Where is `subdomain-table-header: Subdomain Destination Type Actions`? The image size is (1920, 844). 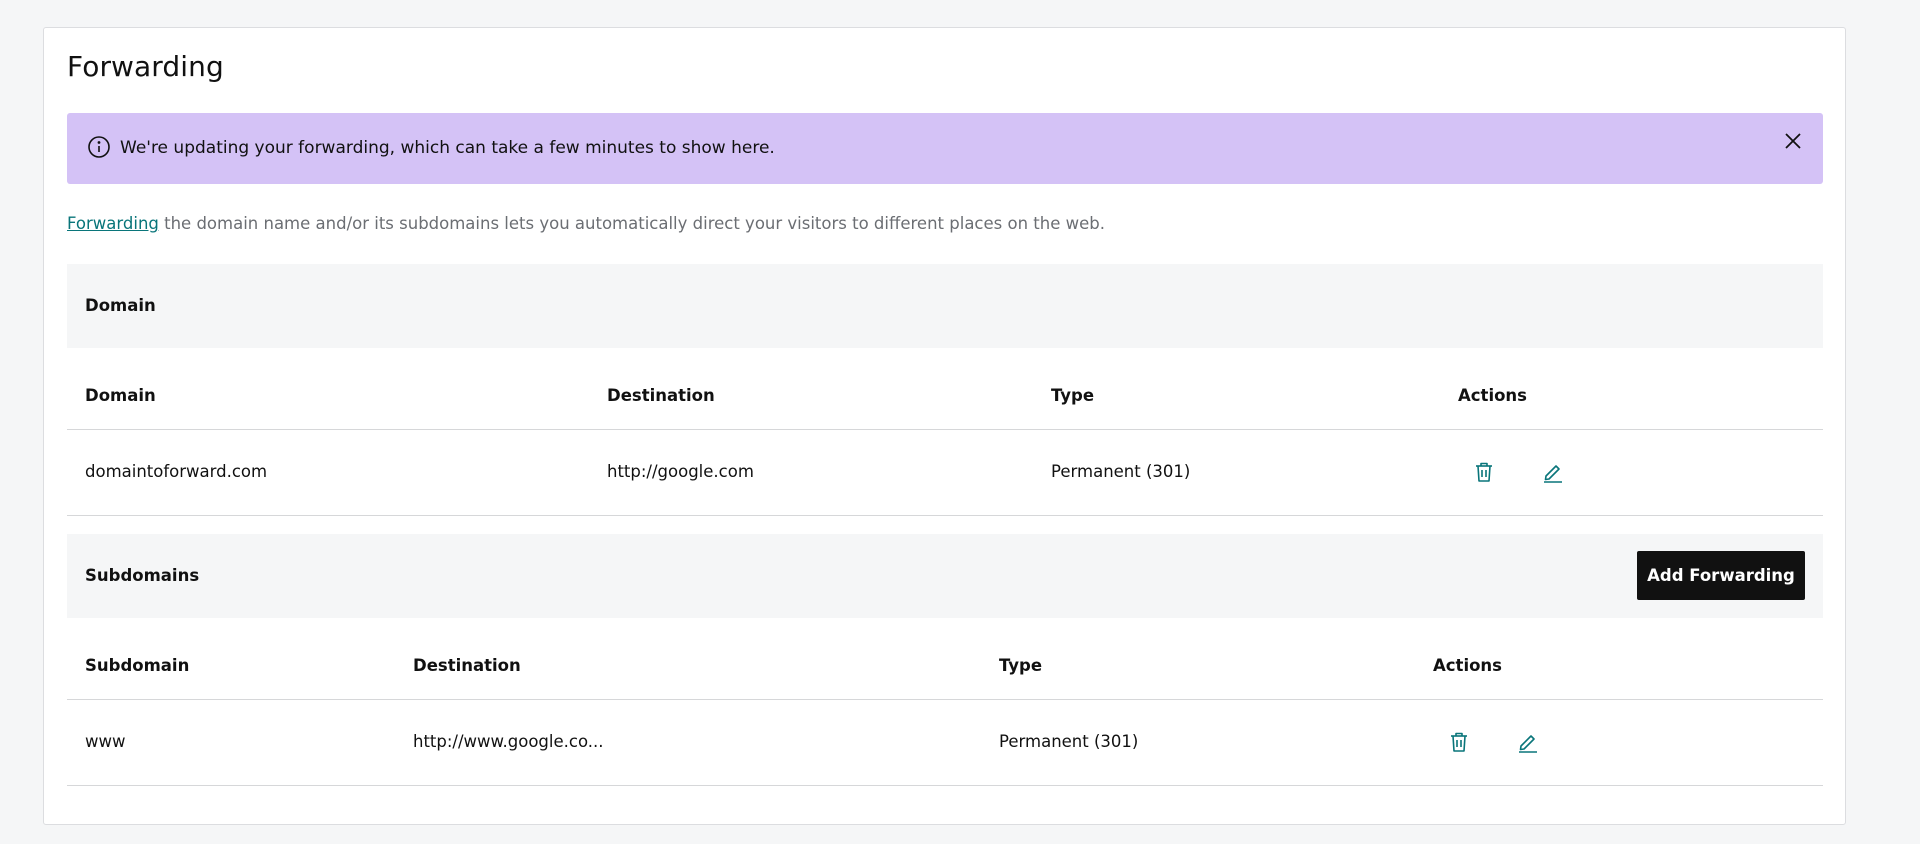
subdomain-table-header: Subdomain Destination Type Actions is located at coordinates (945, 659).